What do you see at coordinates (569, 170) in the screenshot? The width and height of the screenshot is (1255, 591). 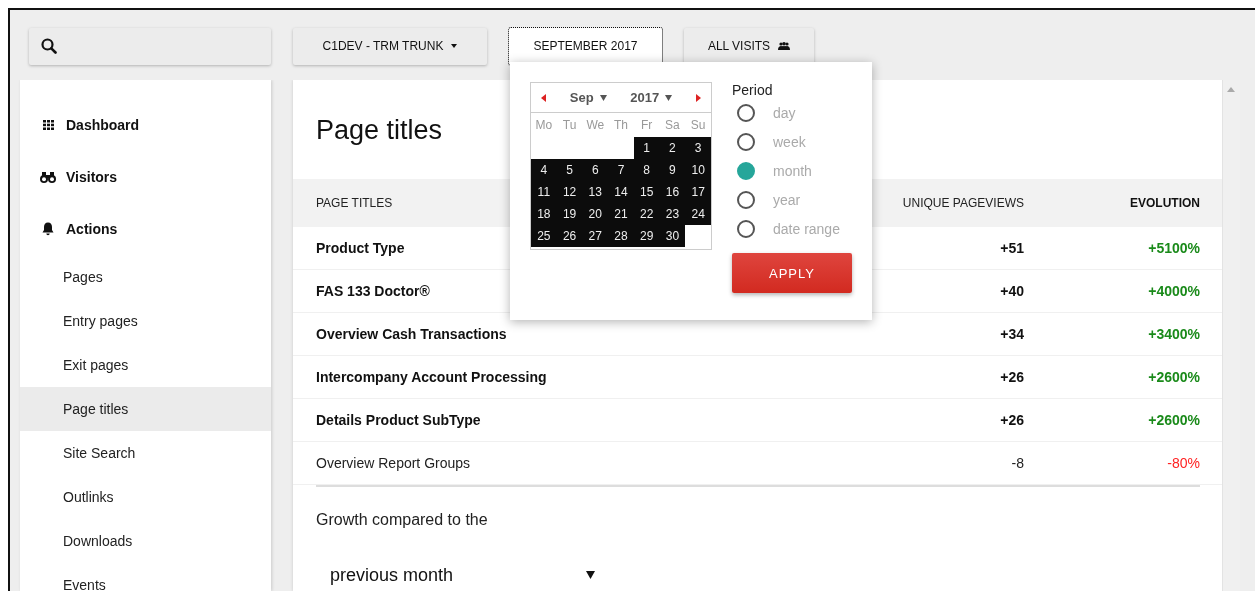 I see `calendar-day: 5` at bounding box center [569, 170].